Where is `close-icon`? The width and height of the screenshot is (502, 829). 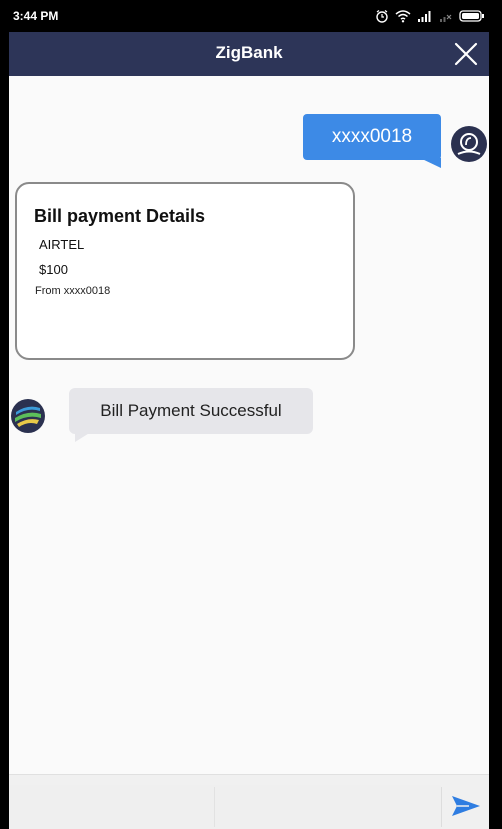 close-icon is located at coordinates (466, 54).